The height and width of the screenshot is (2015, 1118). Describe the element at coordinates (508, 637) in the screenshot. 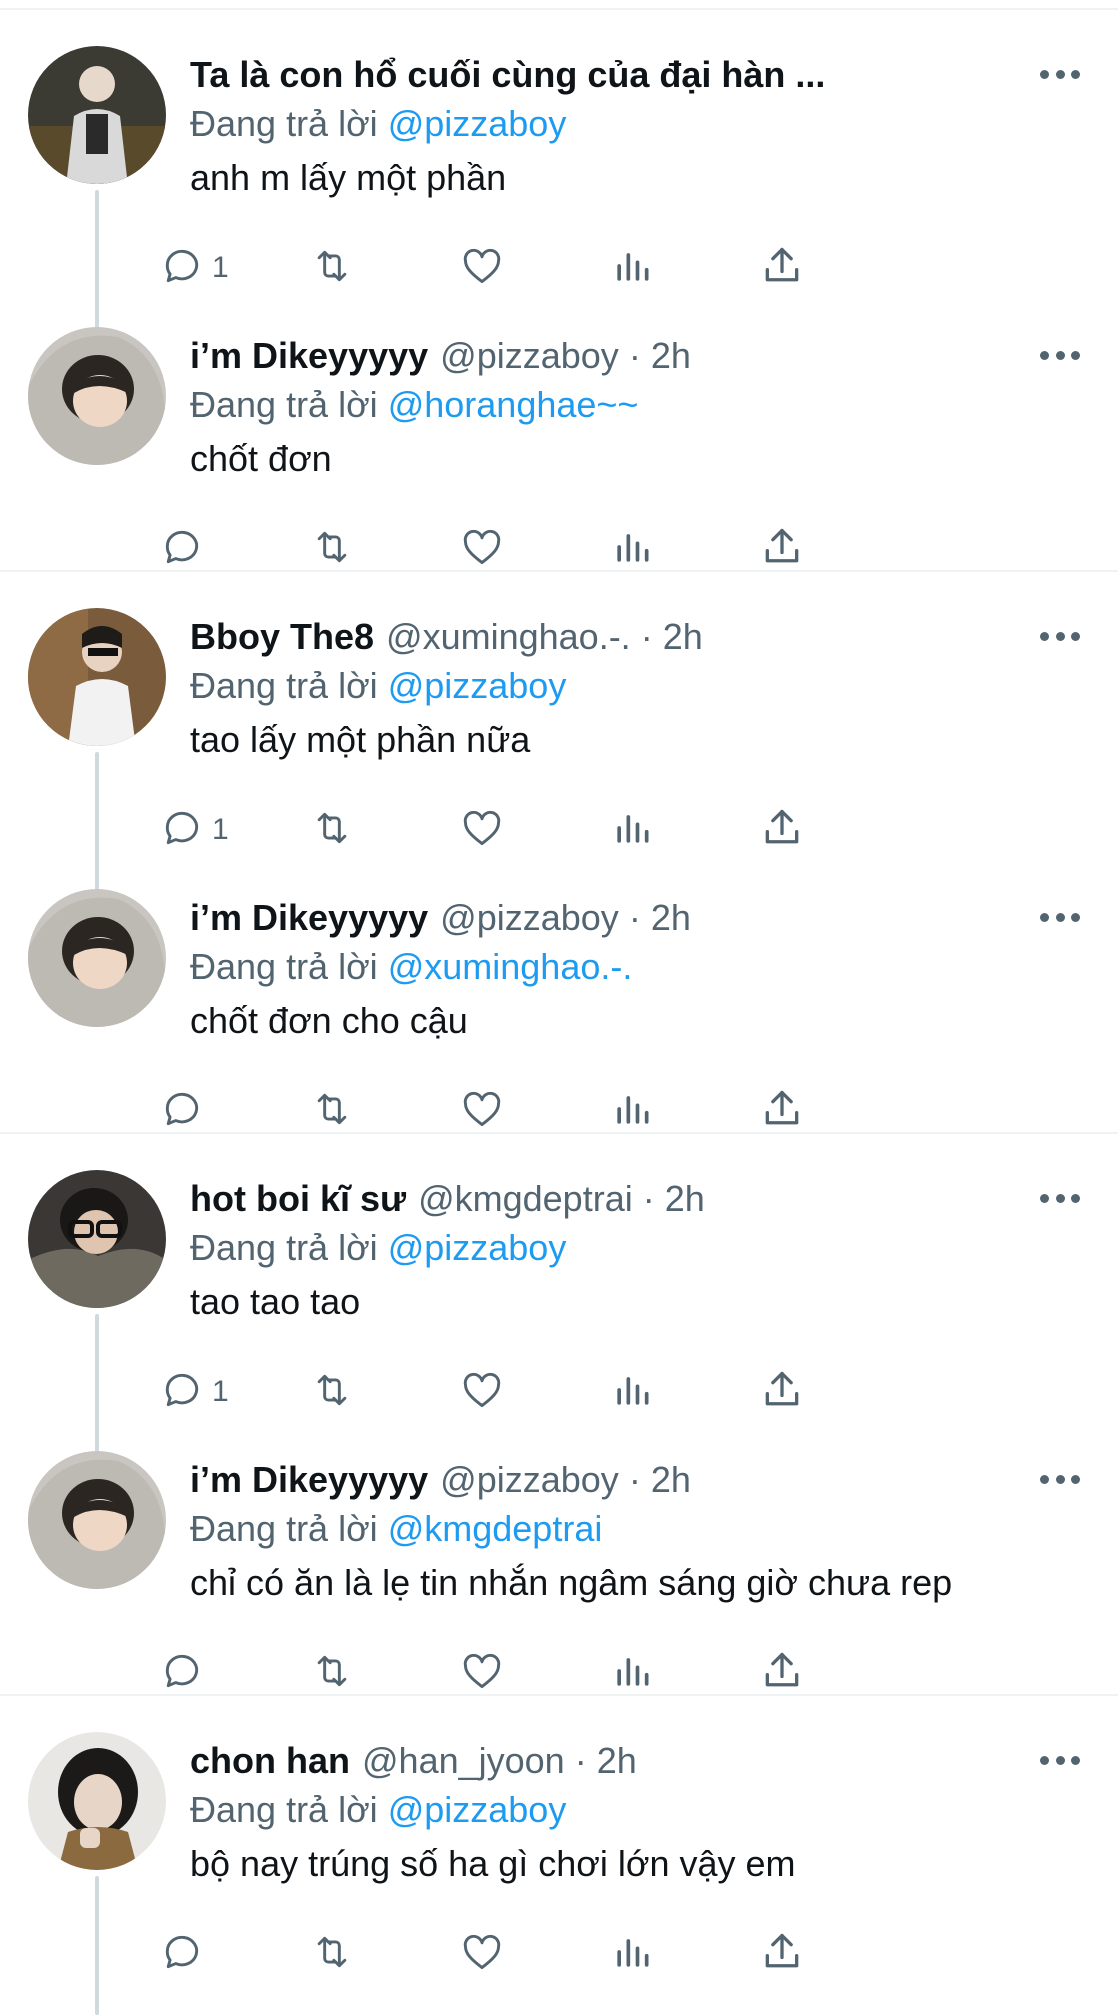

I see `user-handle: @xuminghao.-.` at that location.